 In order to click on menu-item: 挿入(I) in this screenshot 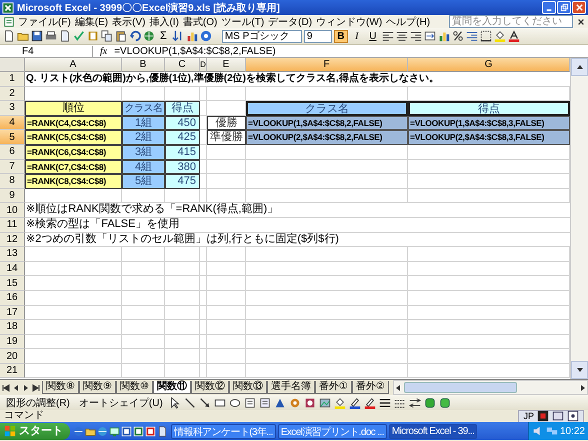, I will do `click(164, 21)`.